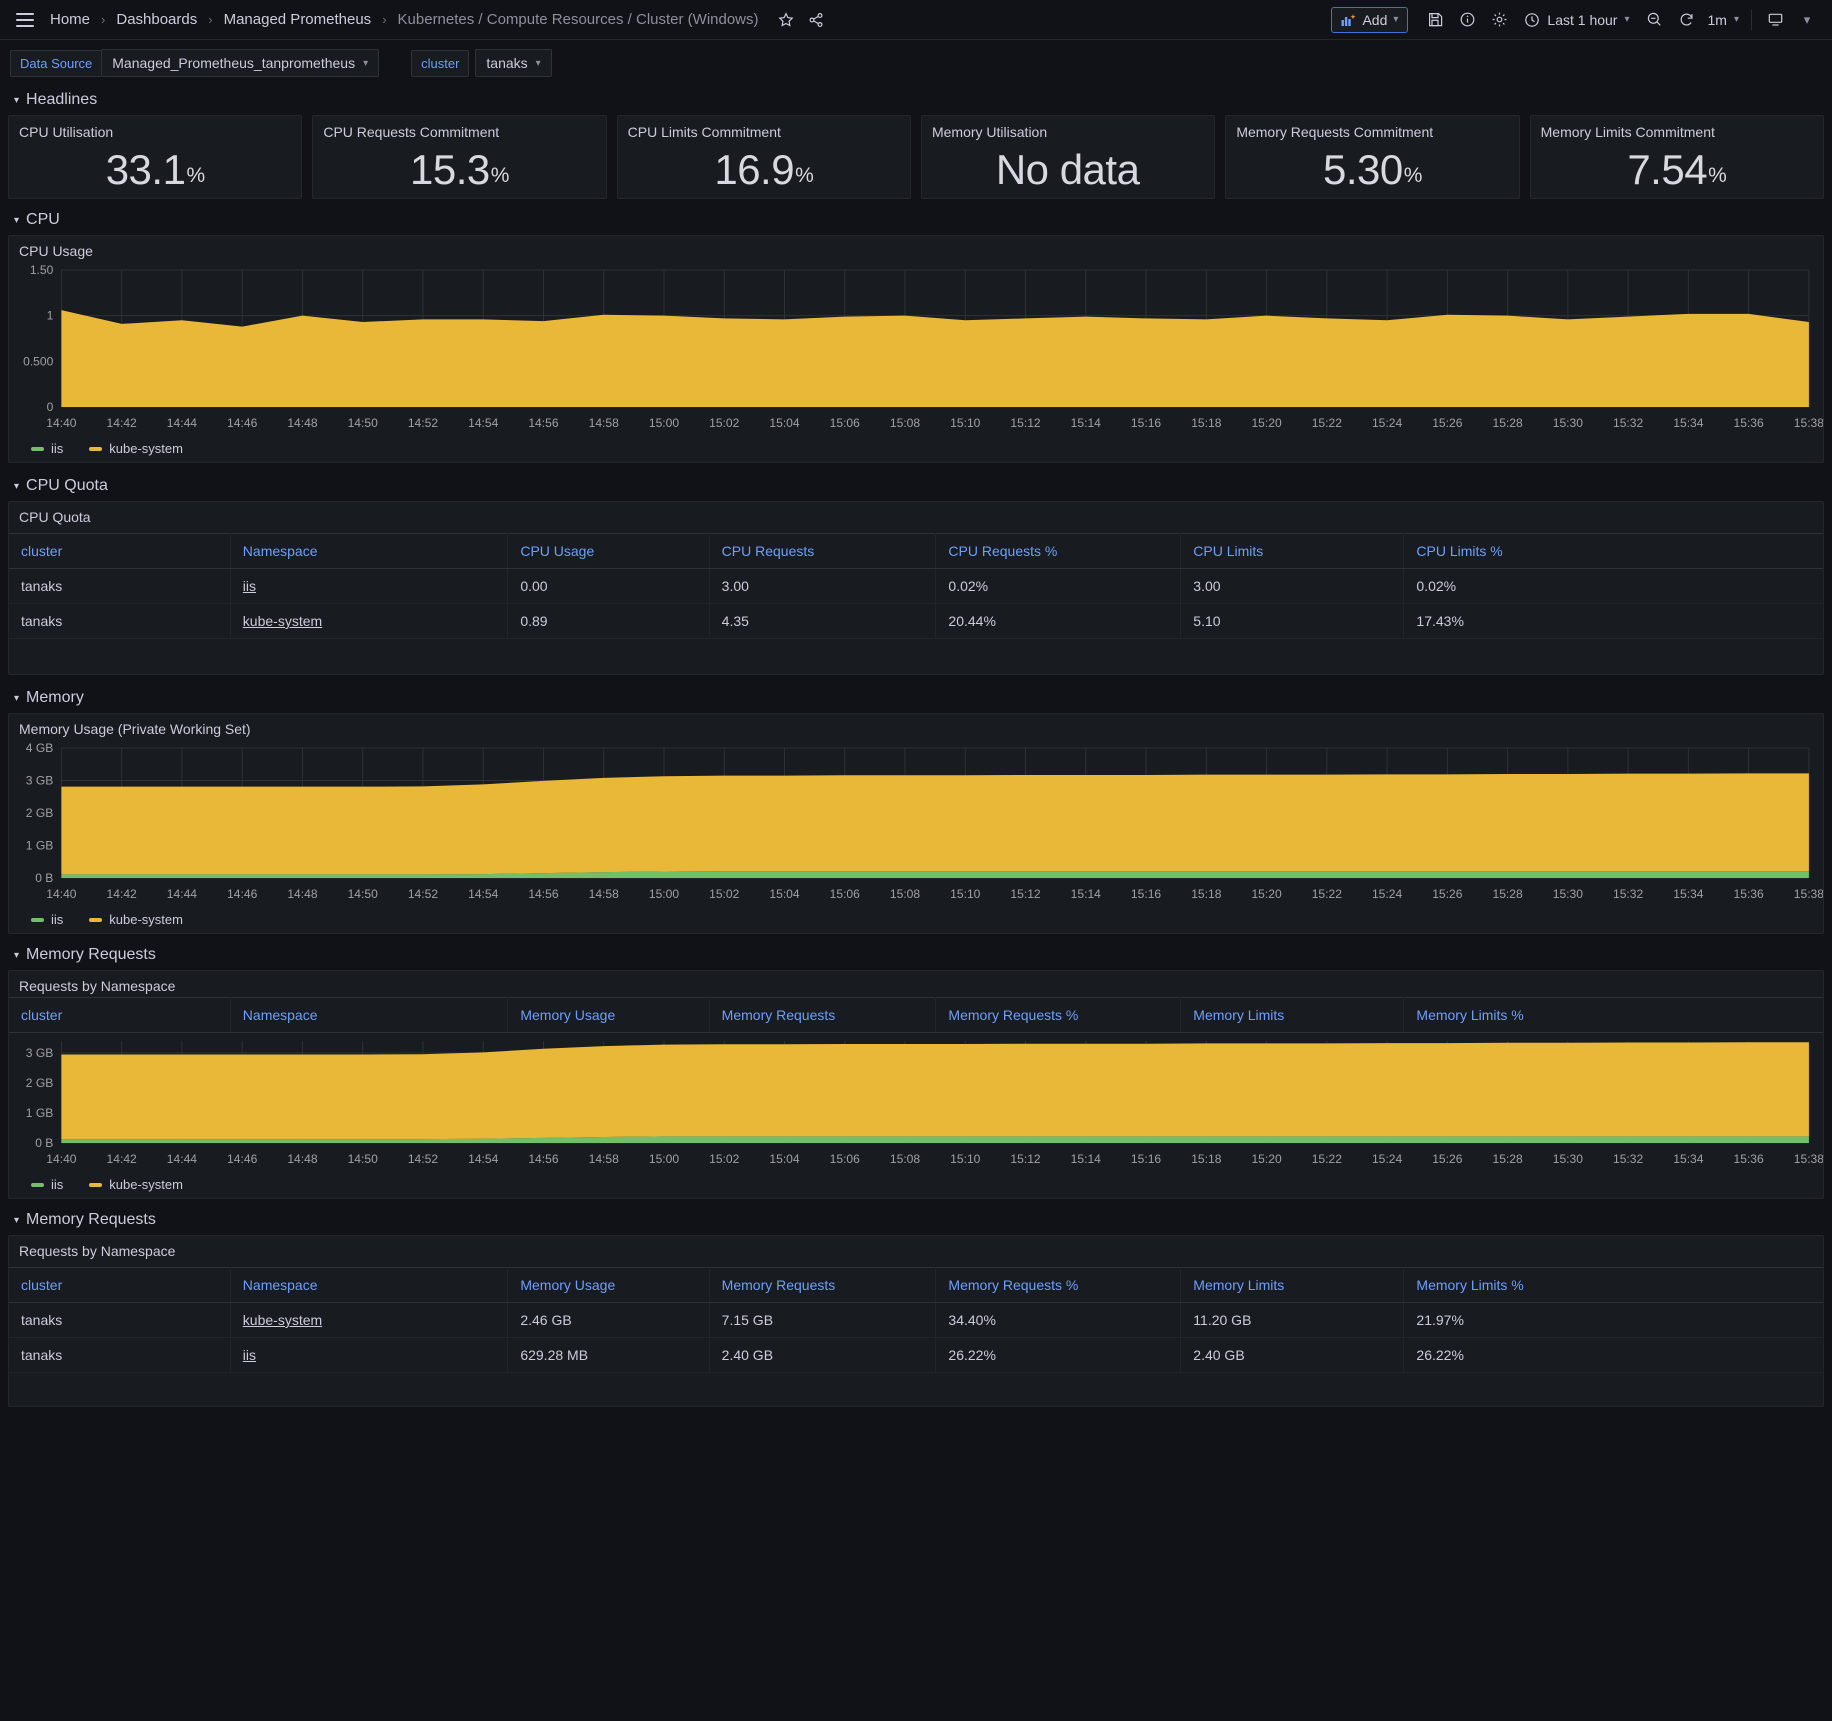 The width and height of the screenshot is (1832, 1721). What do you see at coordinates (1068, 157) in the screenshot?
I see `stat-panel-memory-utilisation: Memory Utilisation No data` at bounding box center [1068, 157].